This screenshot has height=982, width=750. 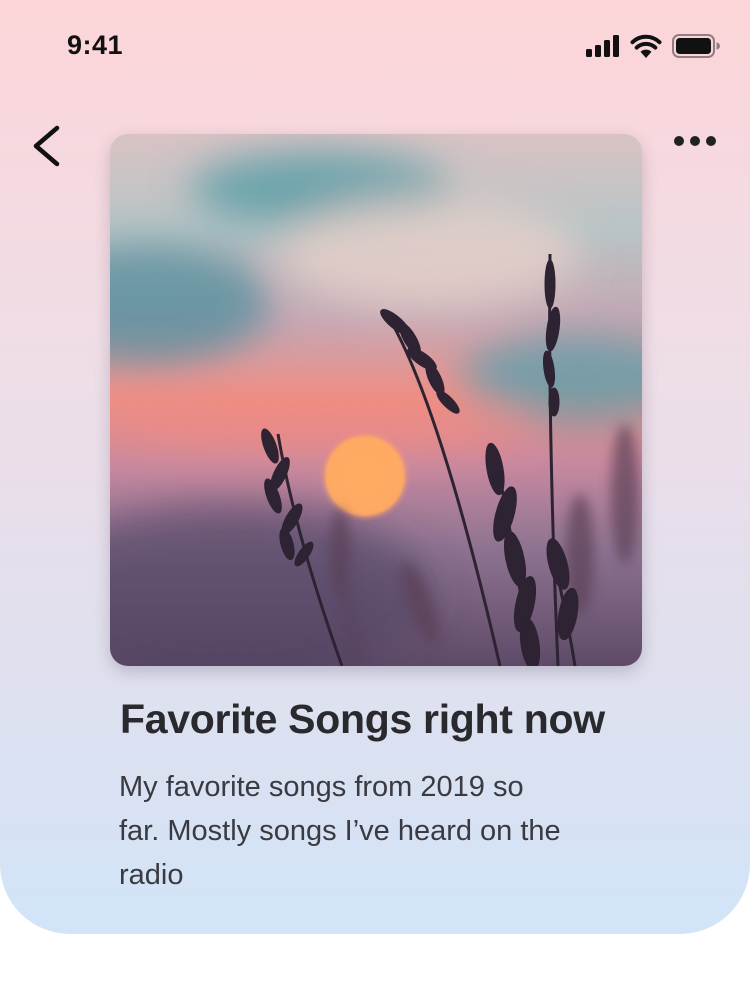 I want to click on cellular-signal-icon, so click(x=603, y=46).